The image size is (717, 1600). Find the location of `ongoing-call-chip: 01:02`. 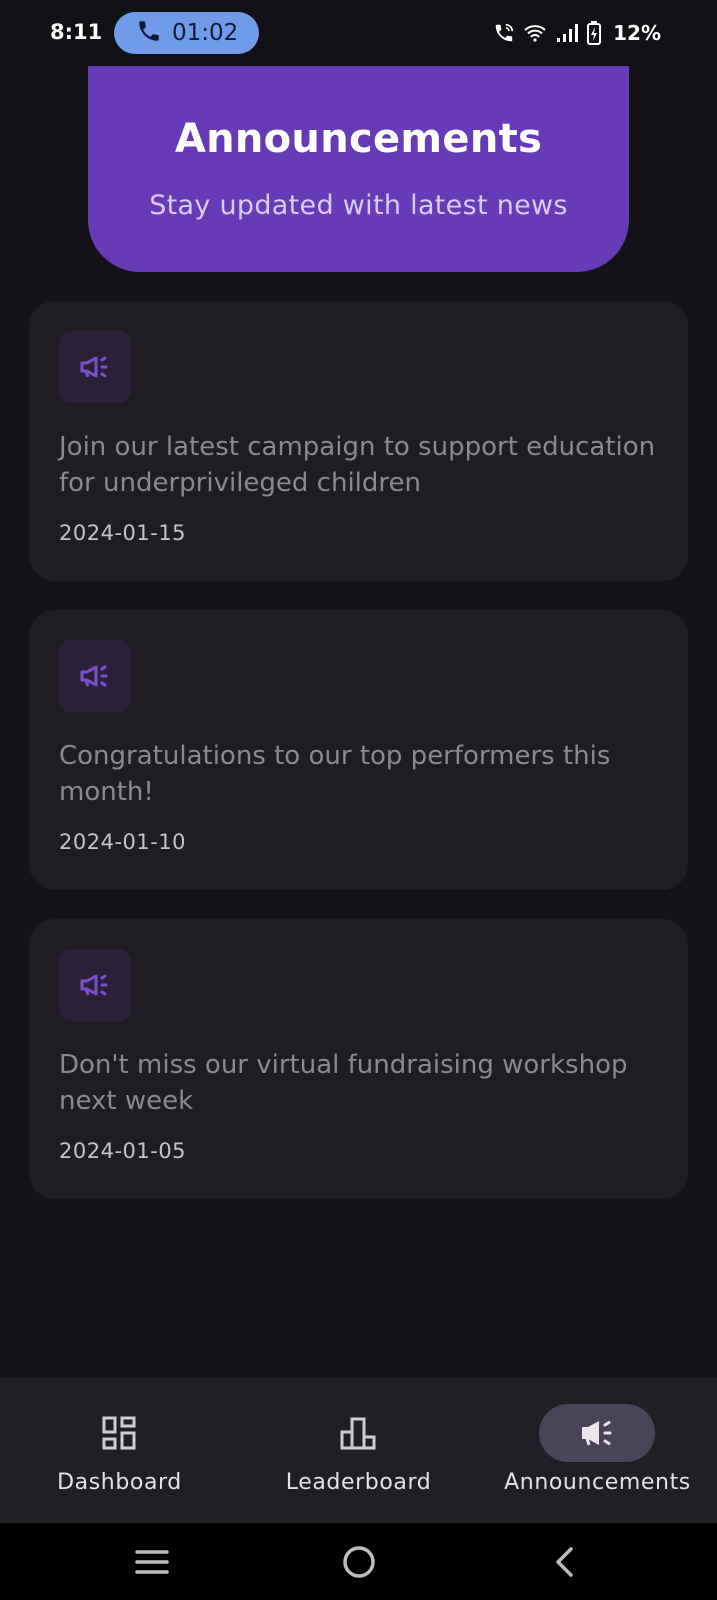

ongoing-call-chip: 01:02 is located at coordinates (186, 33).